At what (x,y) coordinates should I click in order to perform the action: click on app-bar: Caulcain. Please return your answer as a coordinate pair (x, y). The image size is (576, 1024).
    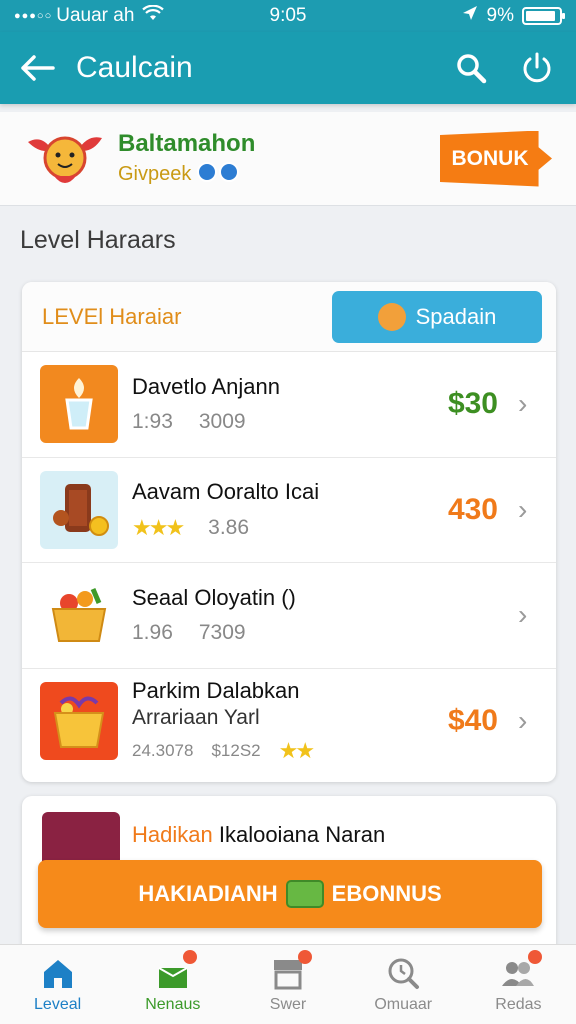
    Looking at the image, I should click on (288, 68).